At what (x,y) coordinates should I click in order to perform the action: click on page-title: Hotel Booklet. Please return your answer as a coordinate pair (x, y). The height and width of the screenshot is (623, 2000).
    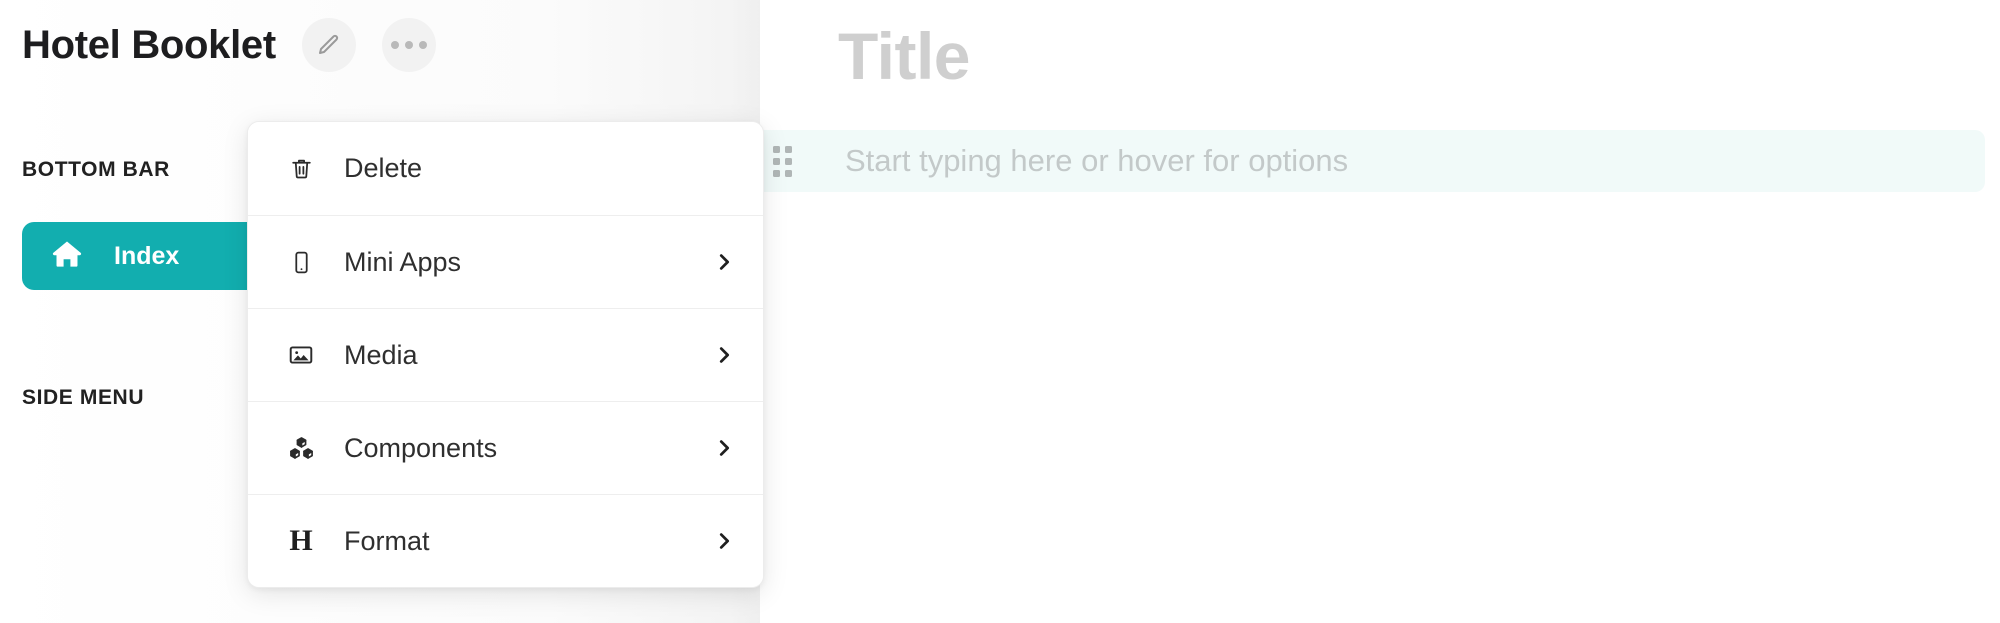
    Looking at the image, I should click on (149, 44).